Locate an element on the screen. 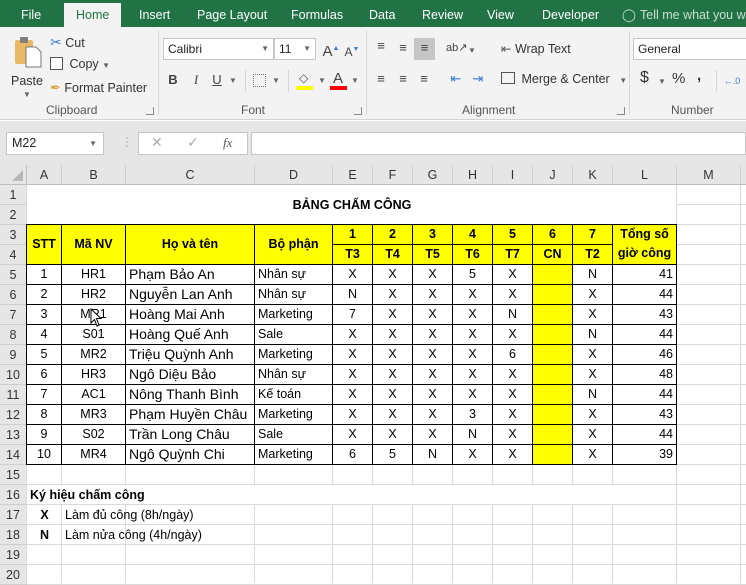  row-header-16: 16 is located at coordinates (13, 495).